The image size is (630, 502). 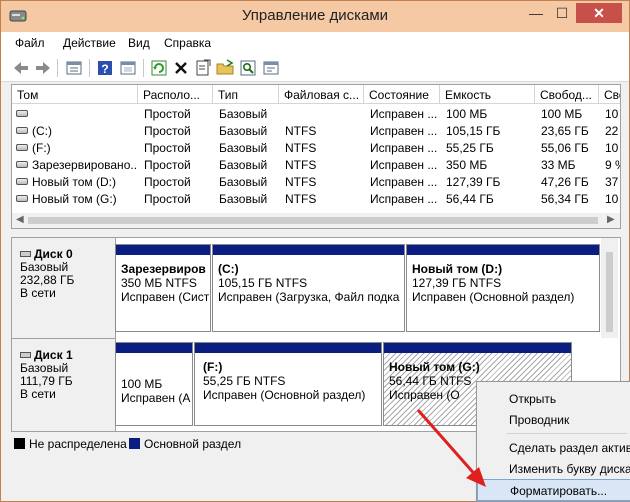 What do you see at coordinates (565, 182) in the screenshot?
I see `cell-free-space: 47,26 ГБ` at bounding box center [565, 182].